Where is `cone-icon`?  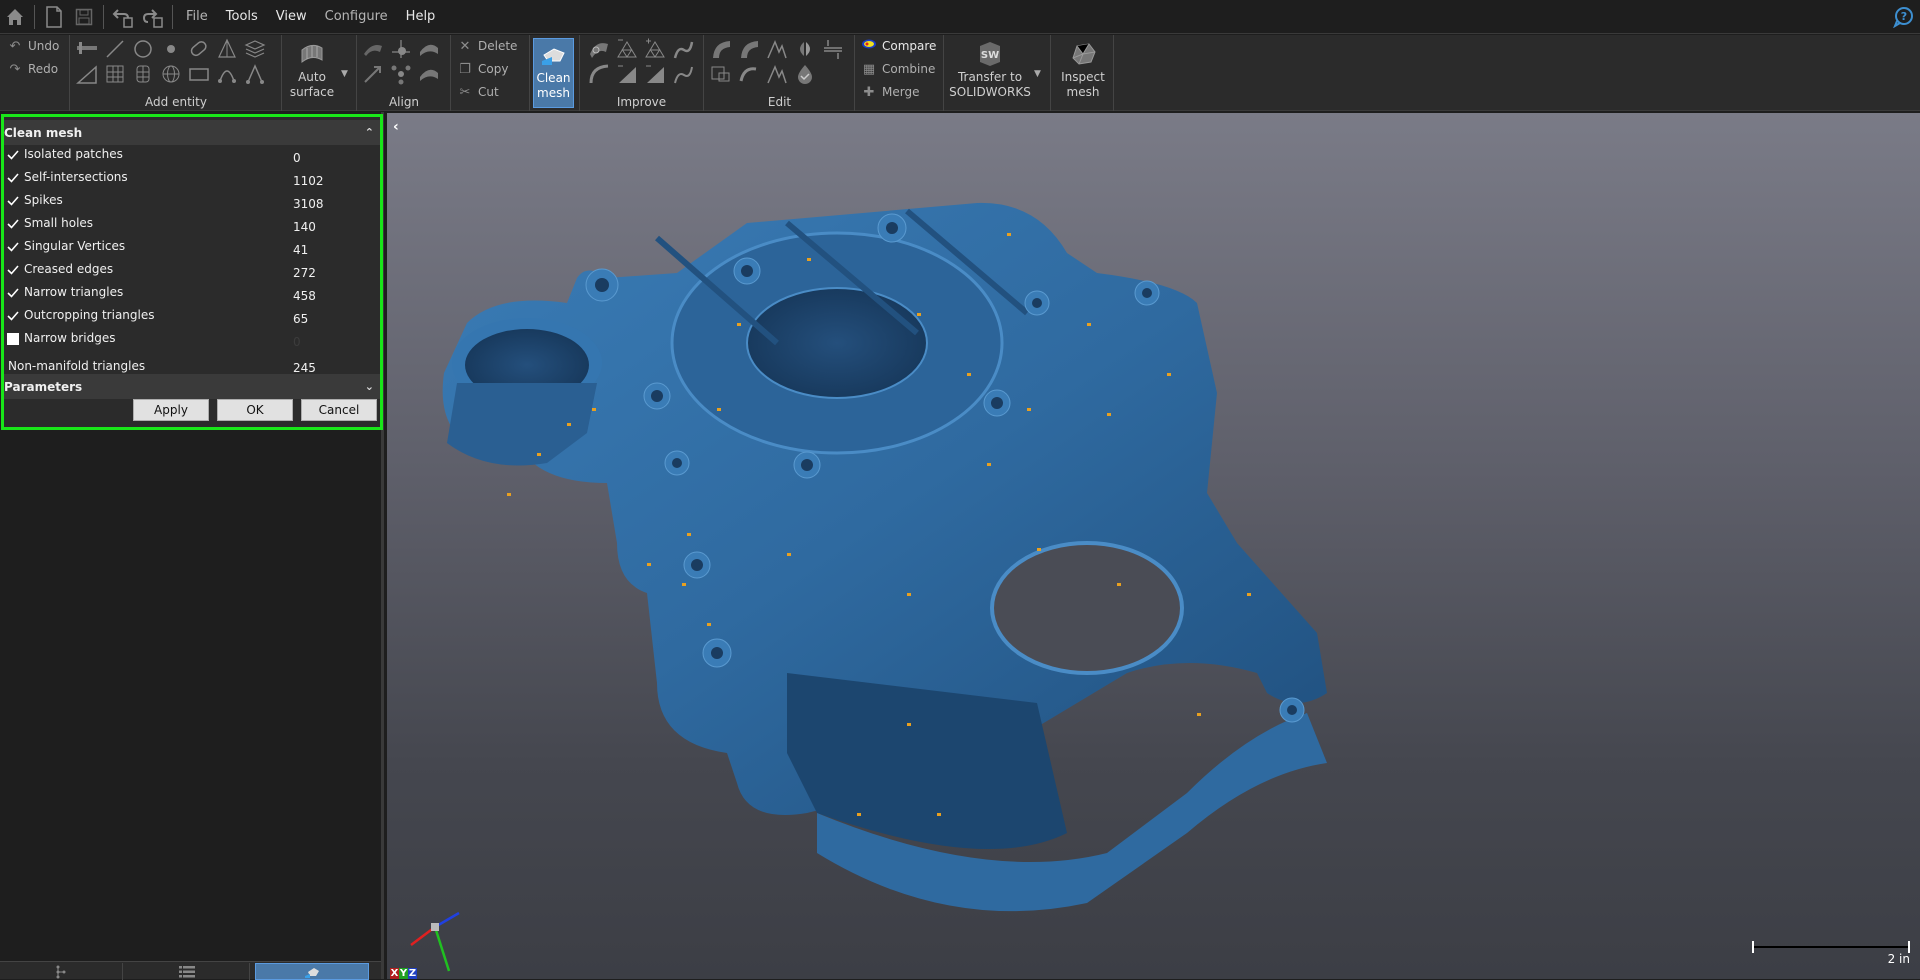 cone-icon is located at coordinates (227, 49).